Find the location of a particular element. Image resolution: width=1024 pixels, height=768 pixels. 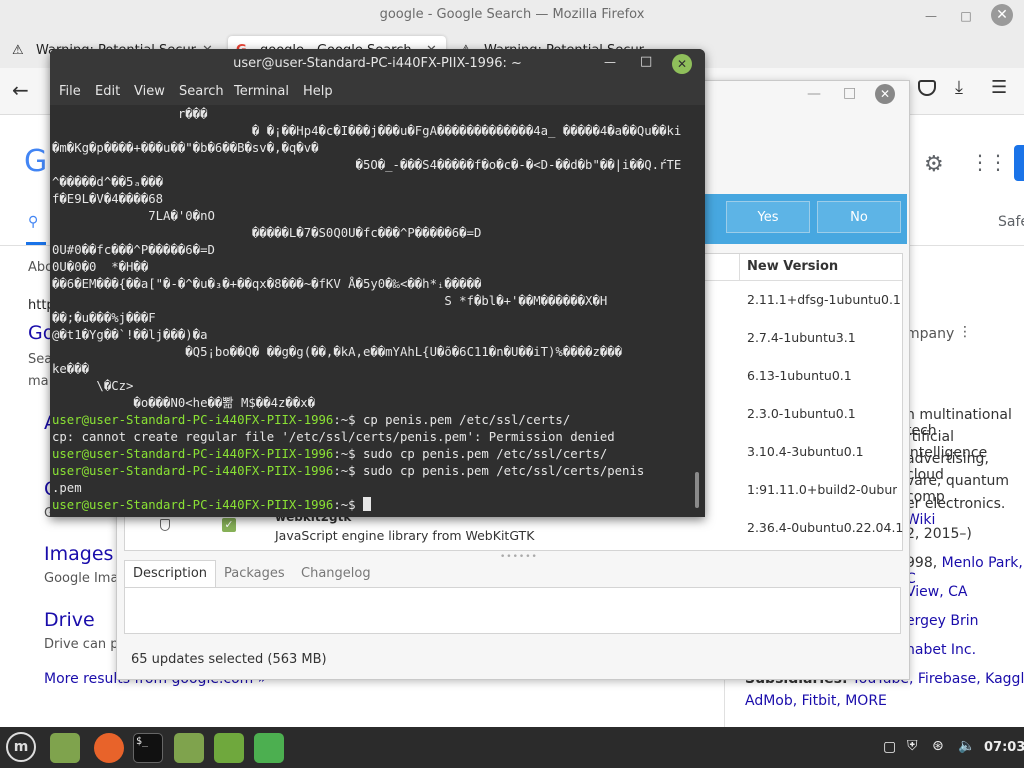

update-shield-tray-icon: ⛨ is located at coordinates (912, 746).